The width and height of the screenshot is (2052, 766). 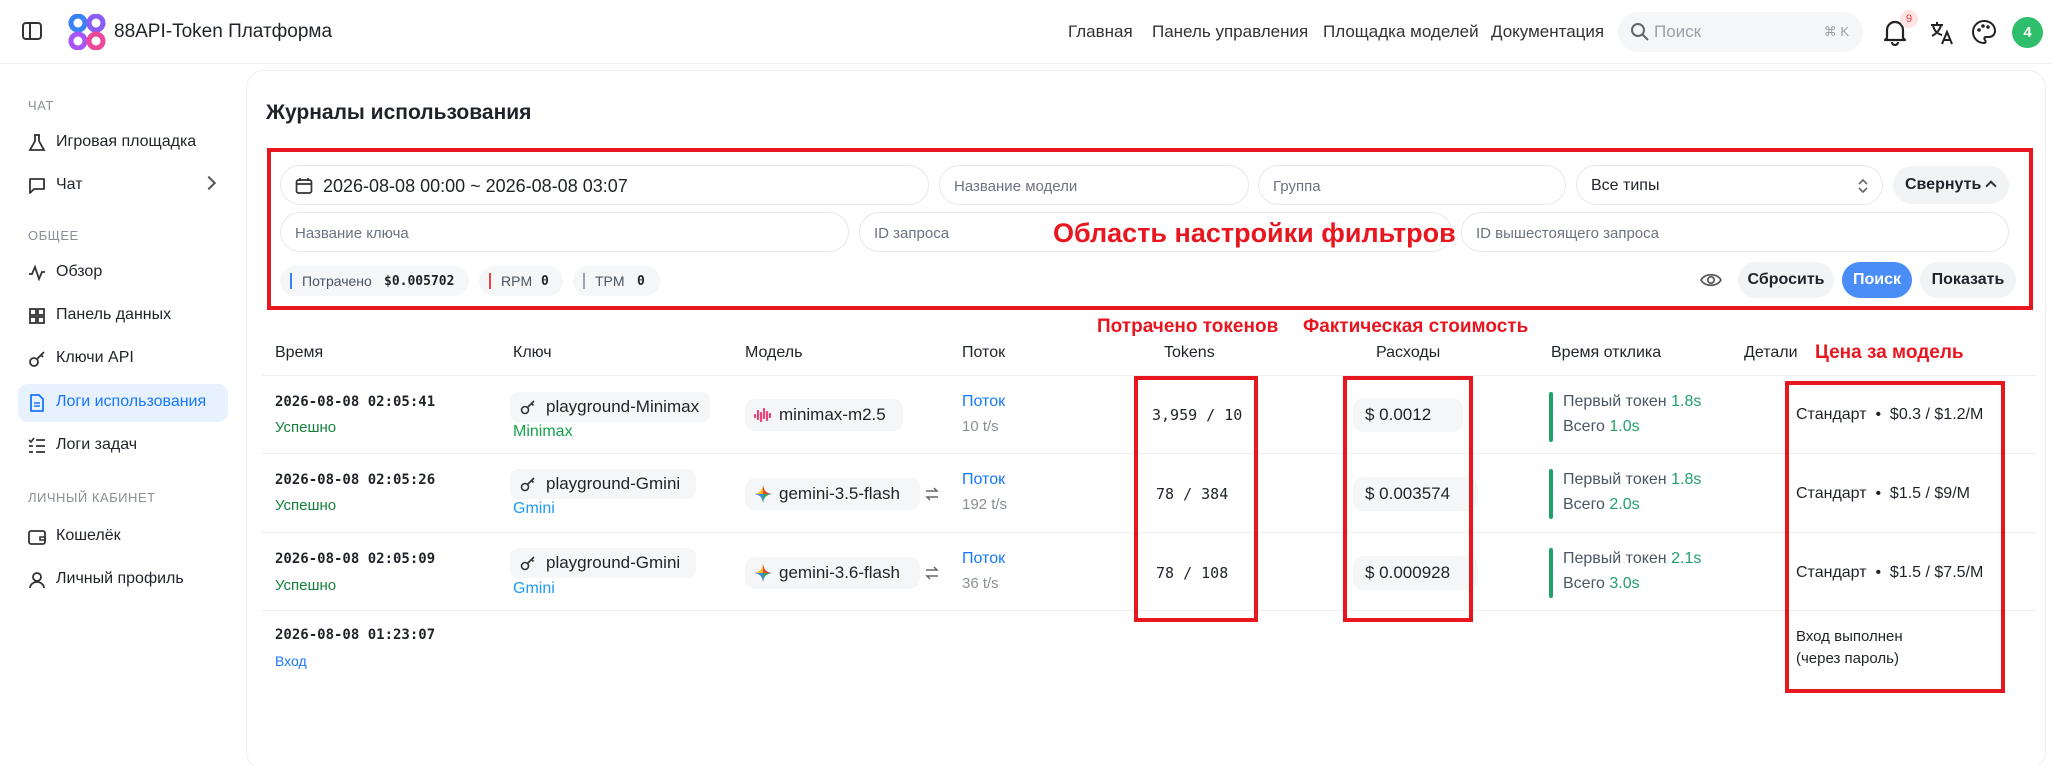 What do you see at coordinates (1678, 31) in the screenshot?
I see `search-placeholder: Поиск` at bounding box center [1678, 31].